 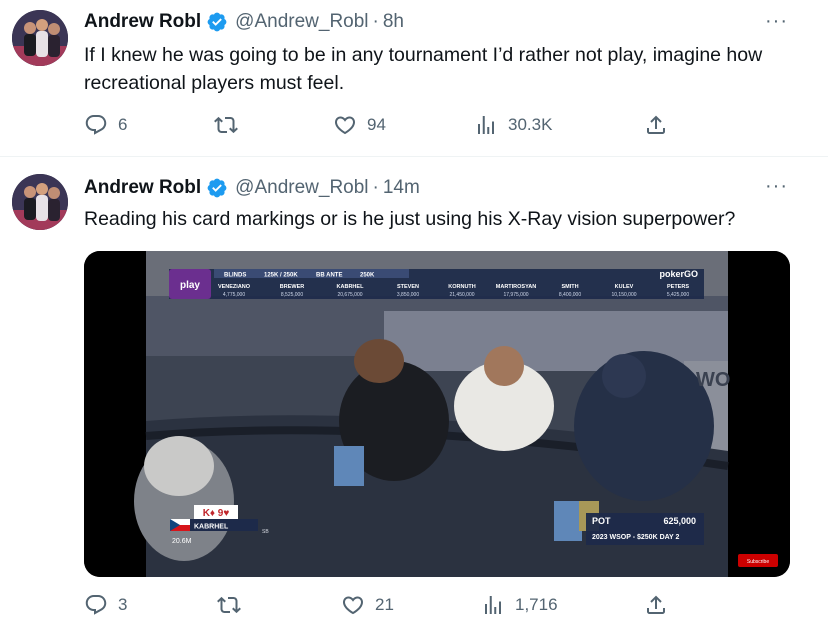 I want to click on views-count: 30.3K, so click(x=530, y=124).